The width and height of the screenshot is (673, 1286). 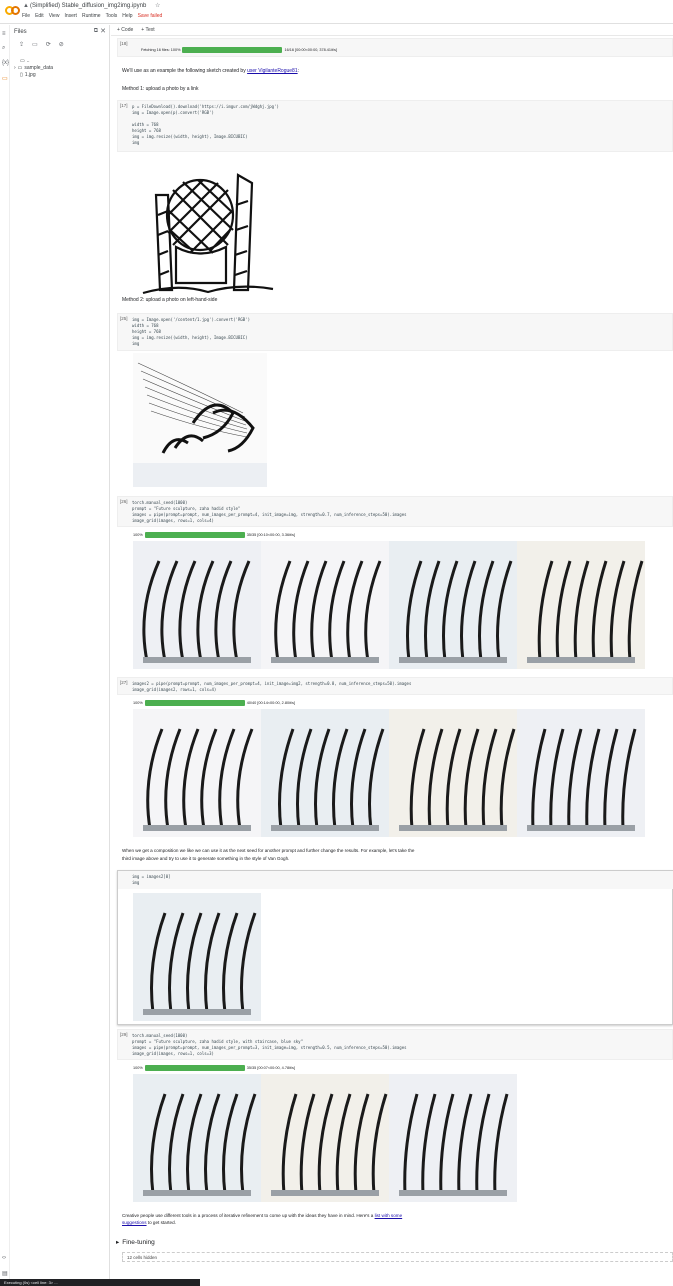 What do you see at coordinates (33, 68) in the screenshot?
I see `tree-item-sample-data: › ▭ sample_data` at bounding box center [33, 68].